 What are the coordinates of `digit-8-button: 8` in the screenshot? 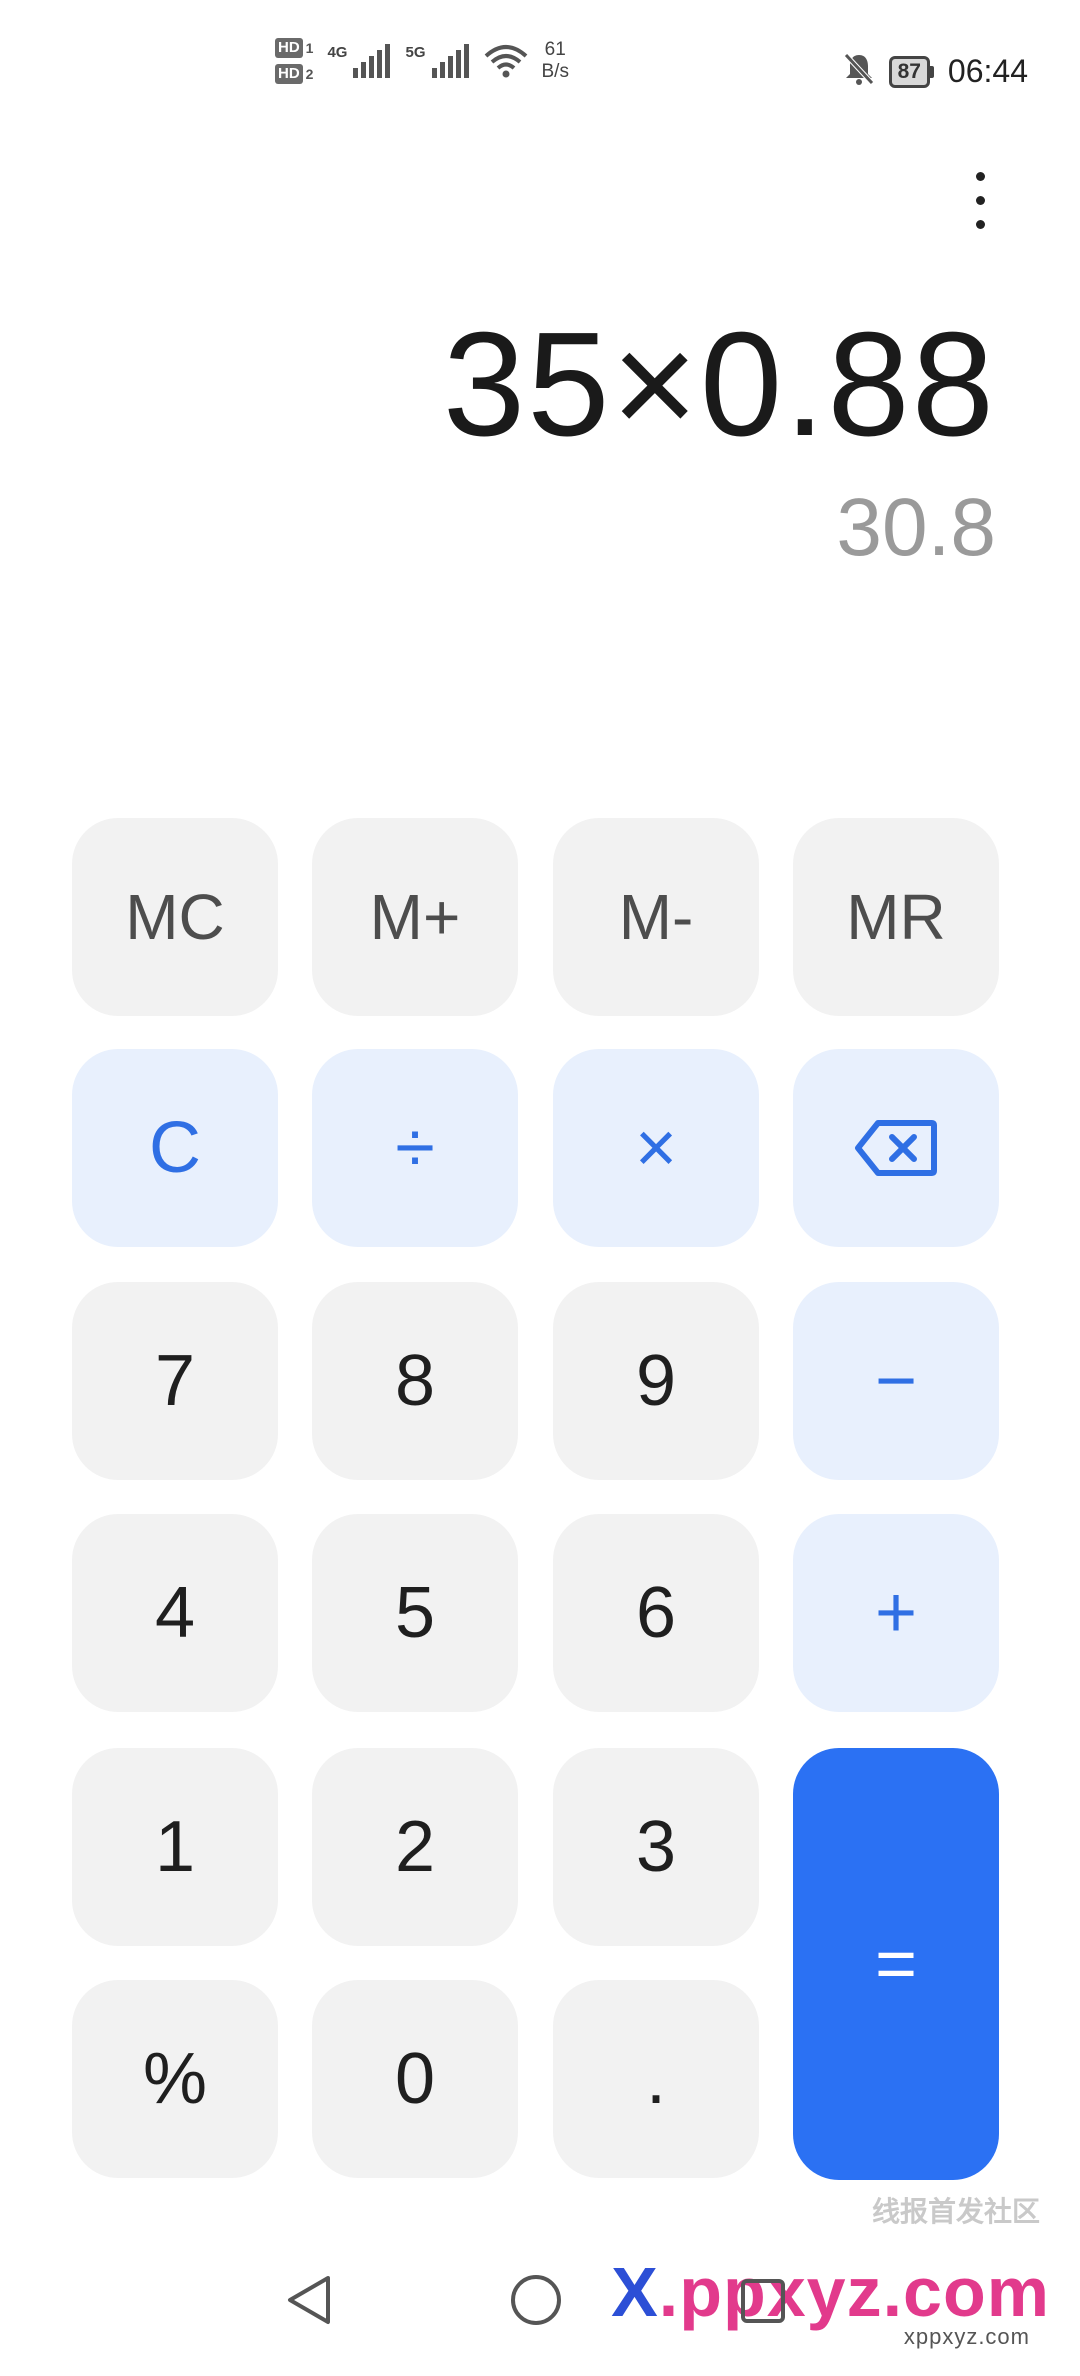 It's located at (415, 1381).